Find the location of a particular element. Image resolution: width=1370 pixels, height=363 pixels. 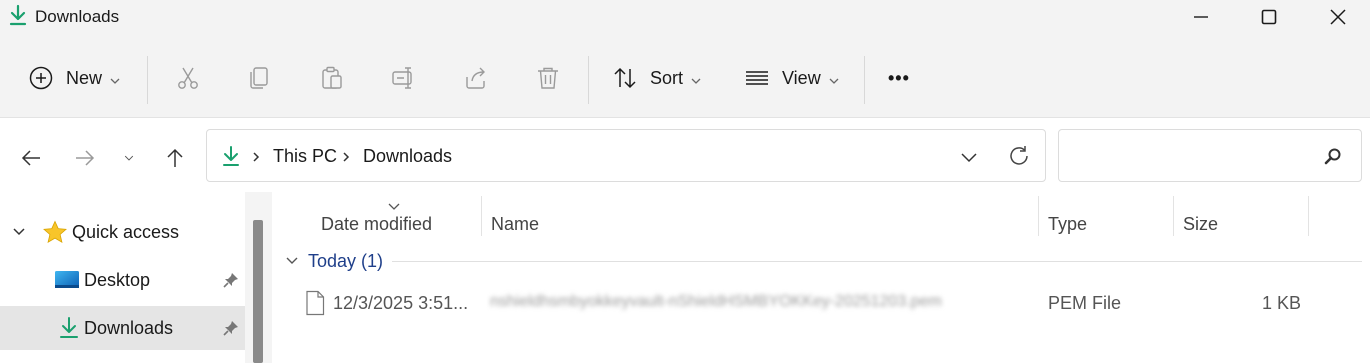

refresh-icon is located at coordinates (1019, 156).